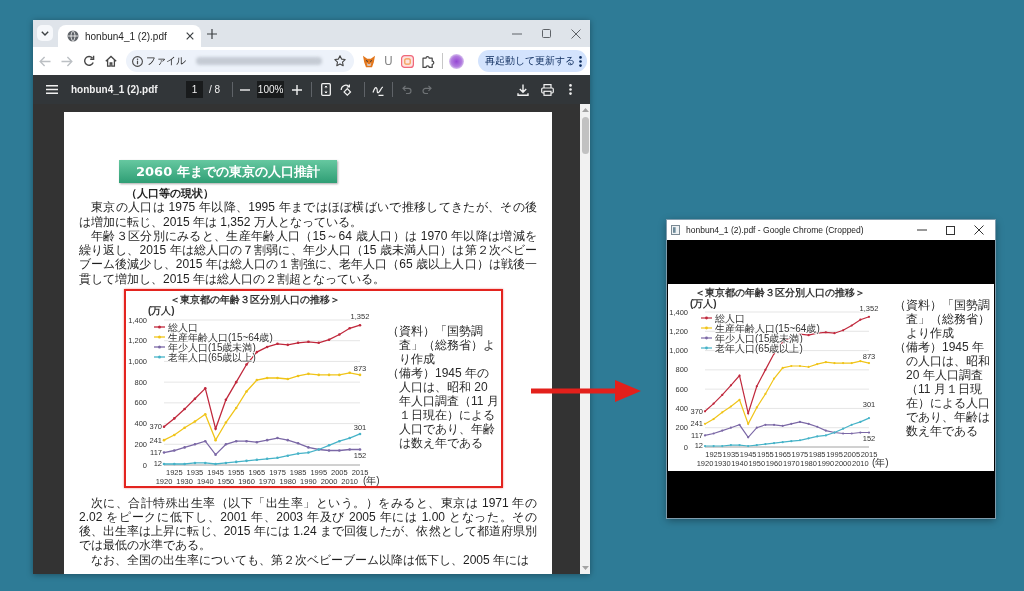  What do you see at coordinates (170, 193) in the screenshot?
I see `section-subheading: （人口等の現状）` at bounding box center [170, 193].